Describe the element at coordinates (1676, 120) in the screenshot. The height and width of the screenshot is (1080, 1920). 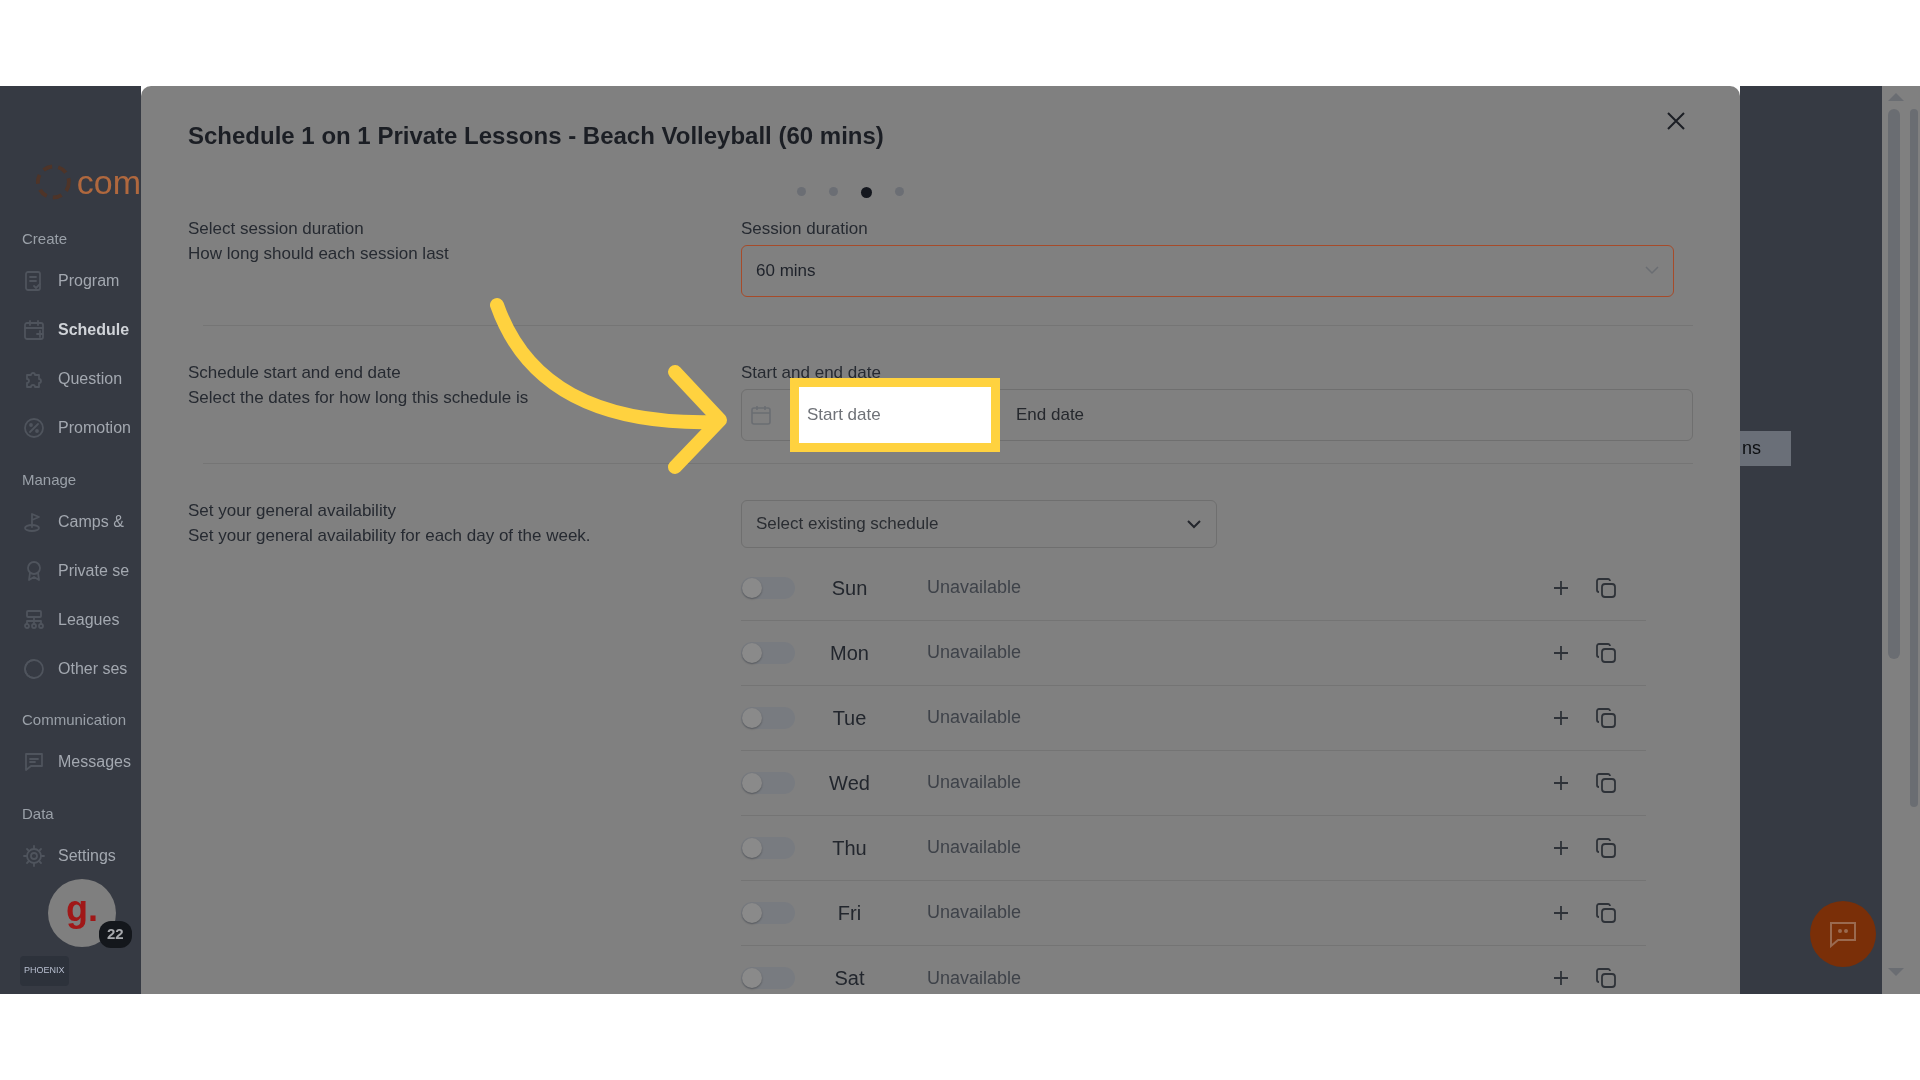
I see `close-icon` at that location.